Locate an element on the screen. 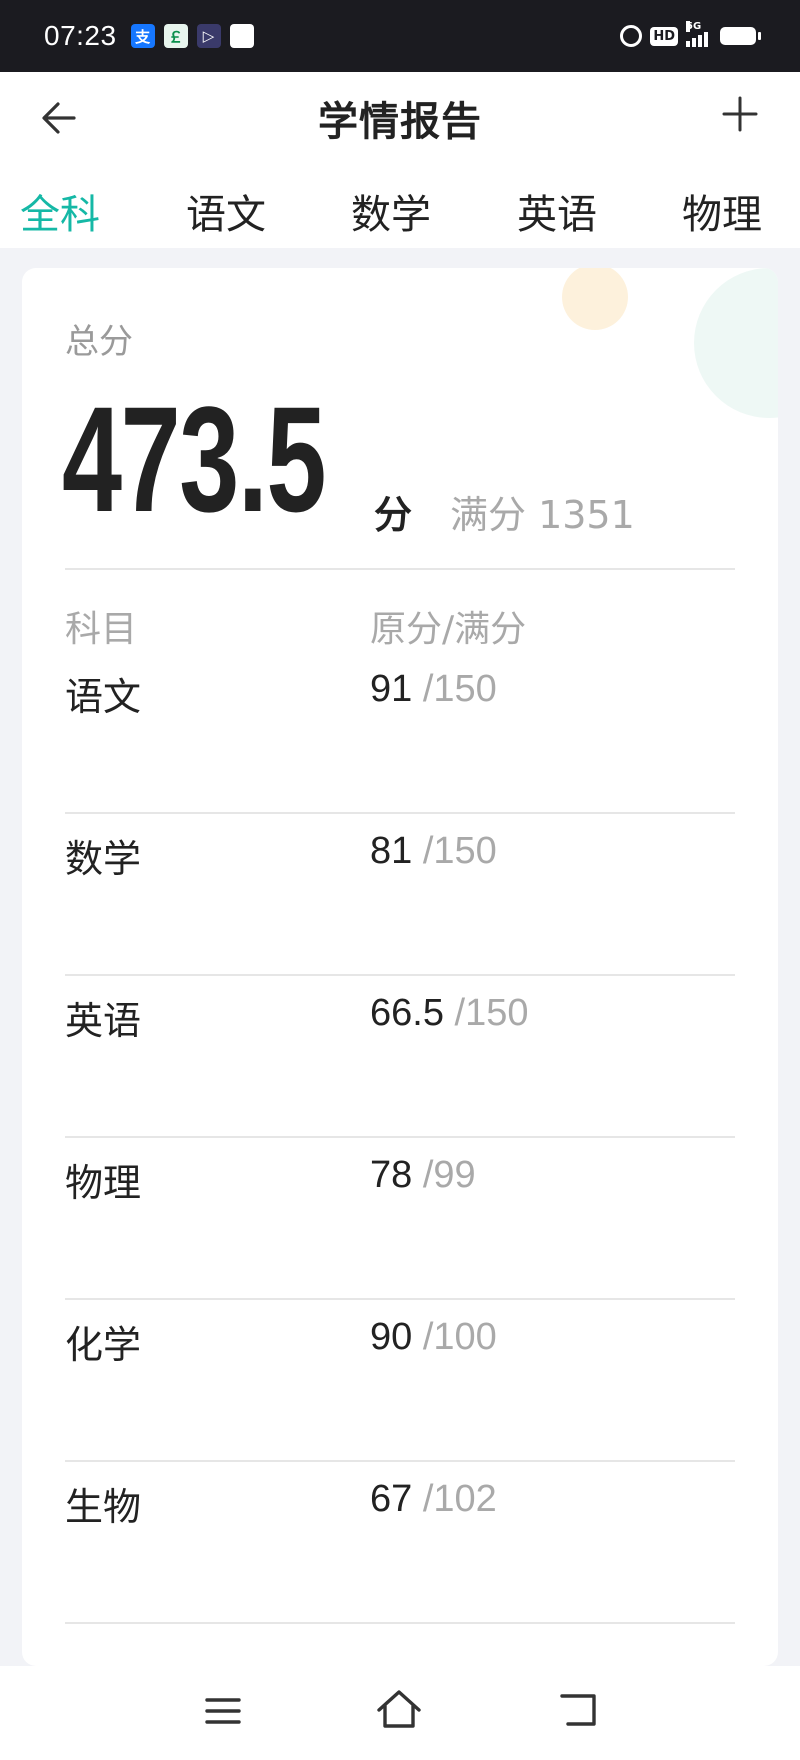 This screenshot has width=800, height=1760. total-score: 473.5 is located at coordinates (194, 459).